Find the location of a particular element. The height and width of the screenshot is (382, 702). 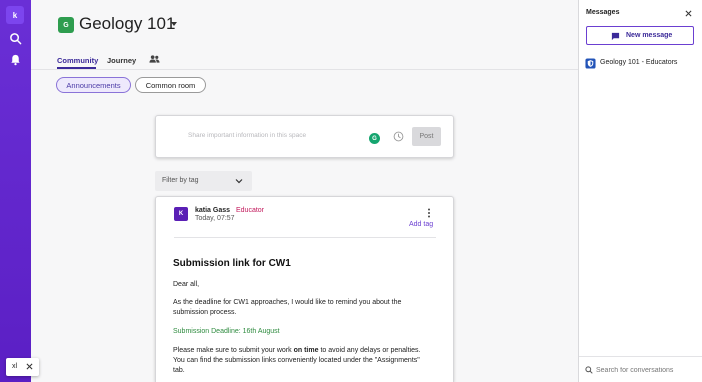

post-text-segment: Please make sure to submit your work is located at coordinates (233, 350).